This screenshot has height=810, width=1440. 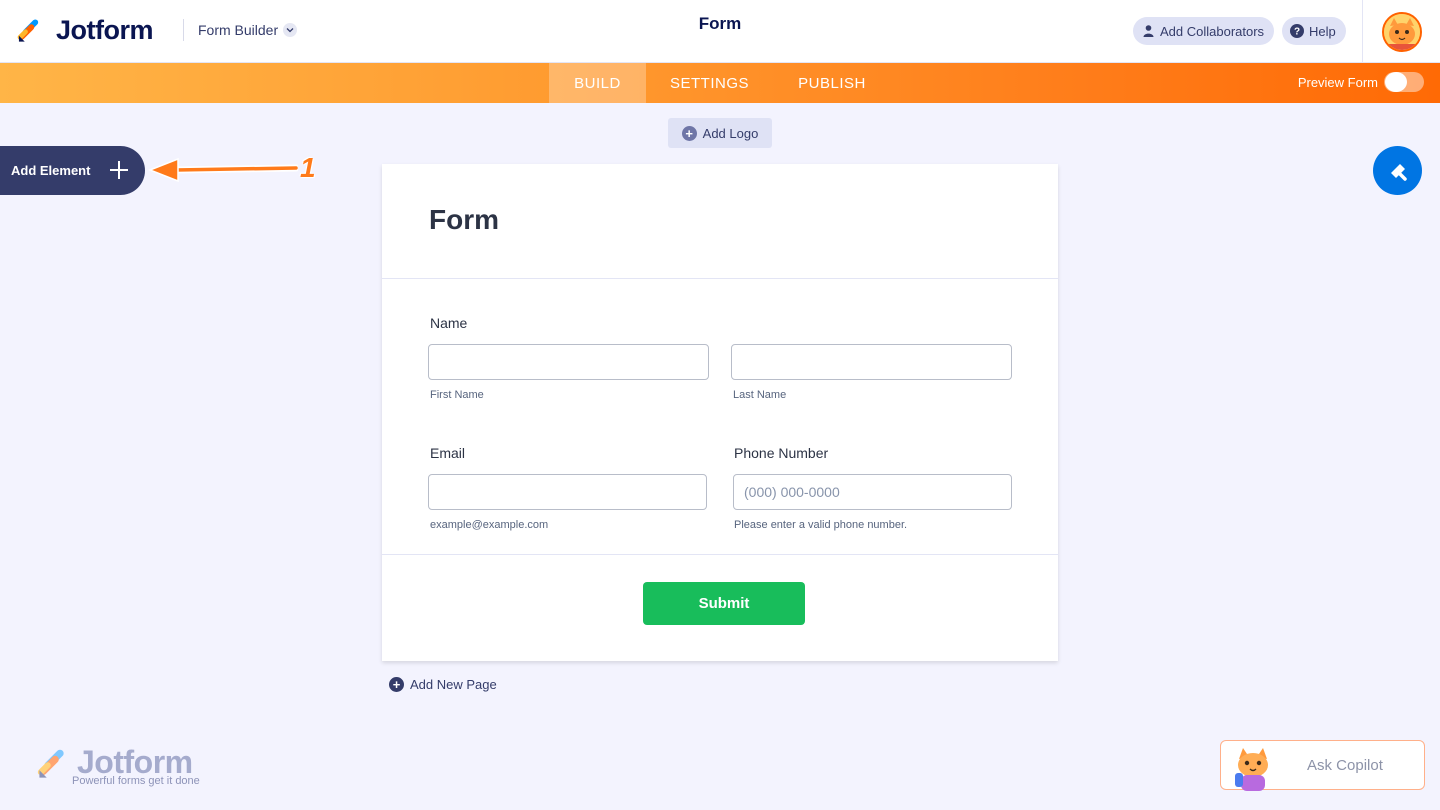 I want to click on add-new-page-button: + Add New Page, so click(x=443, y=684).